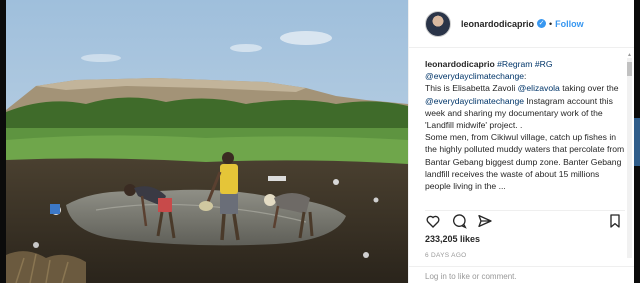  Describe the element at coordinates (589, 88) in the screenshot. I see `caption-text-1b: taking over the` at that location.